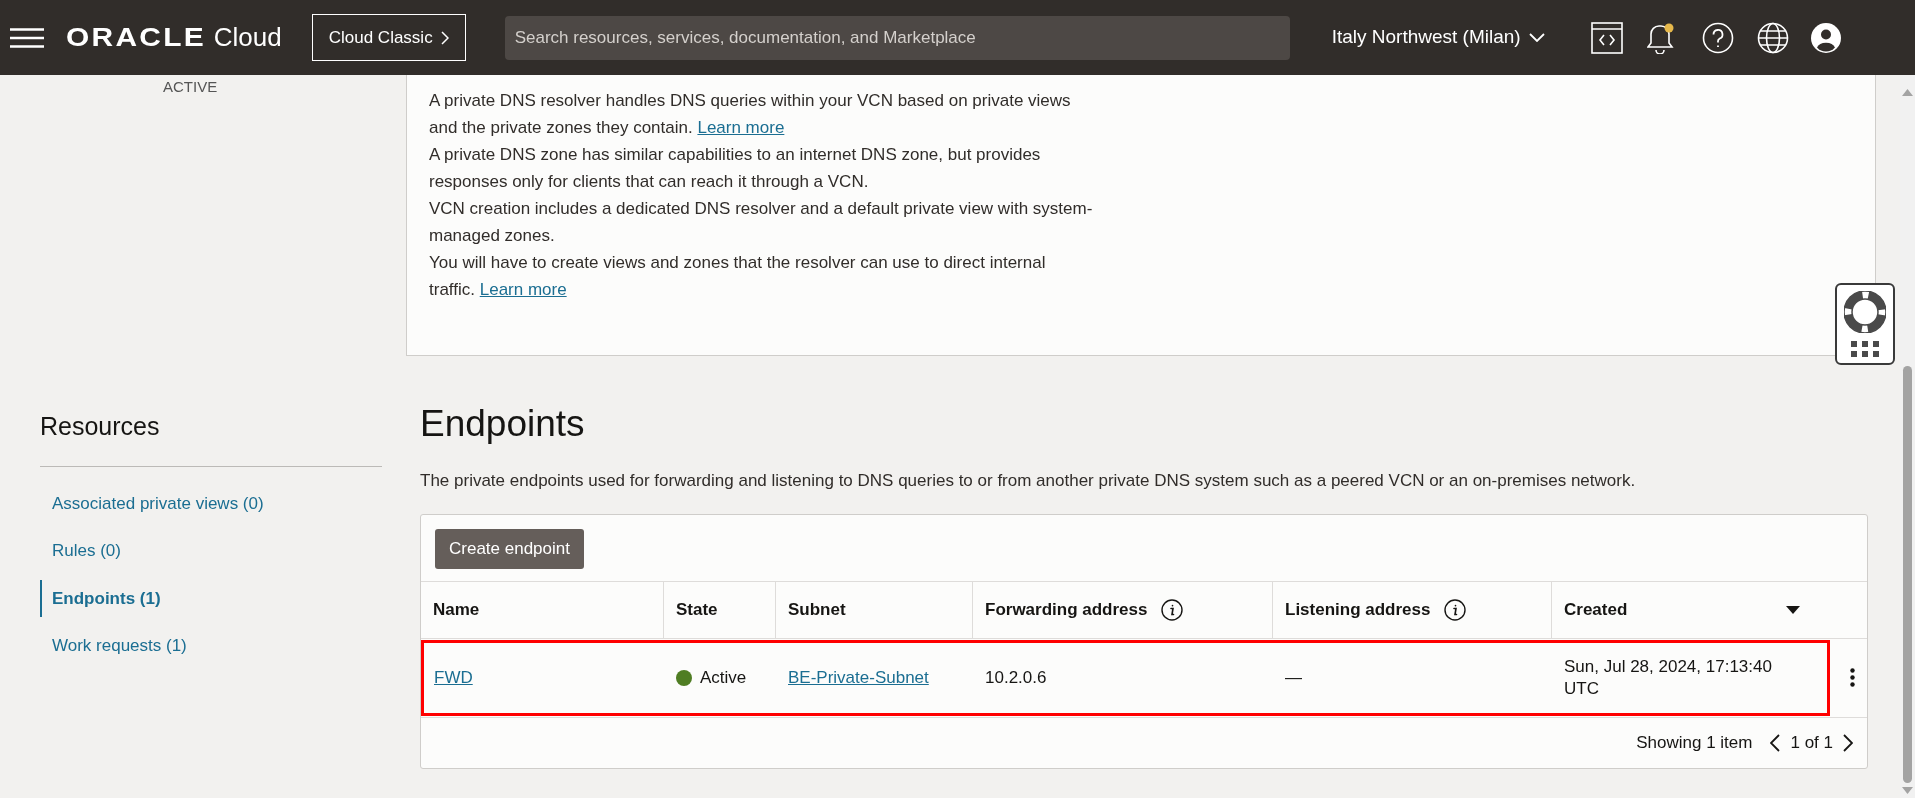 The image size is (1915, 798). I want to click on endpoint-name-link: FWD, so click(453, 677).